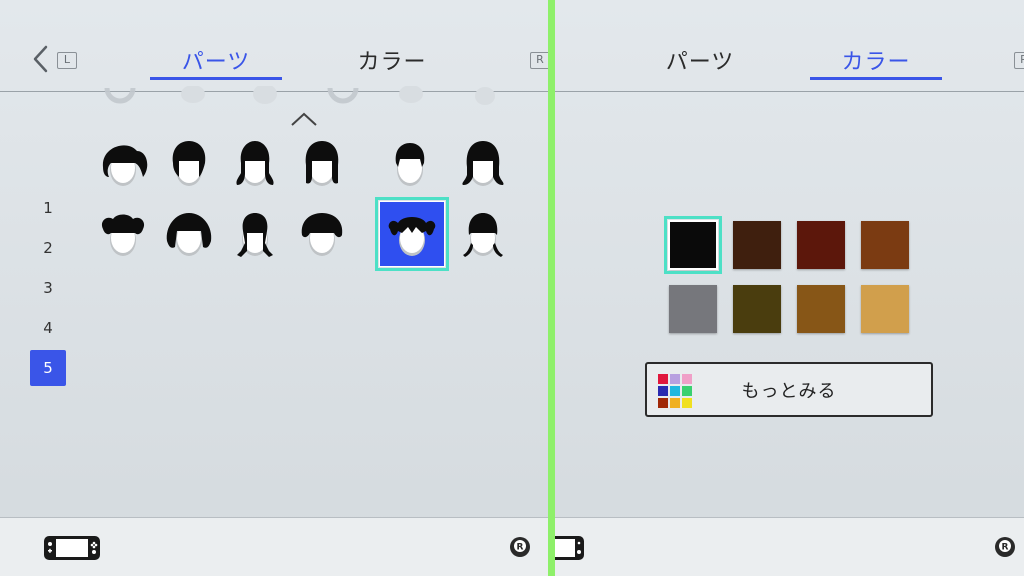  I want to click on hairstyle-option-selected, so click(412, 234).